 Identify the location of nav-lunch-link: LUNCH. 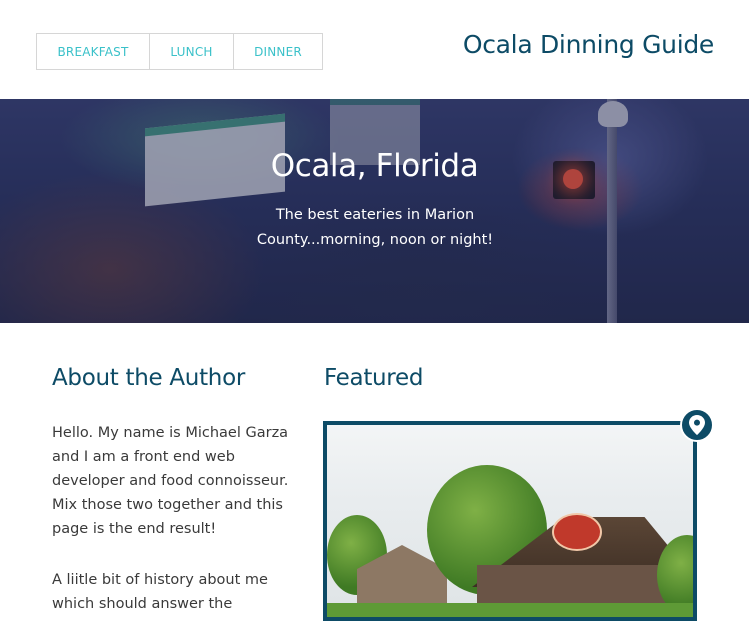
(192, 51).